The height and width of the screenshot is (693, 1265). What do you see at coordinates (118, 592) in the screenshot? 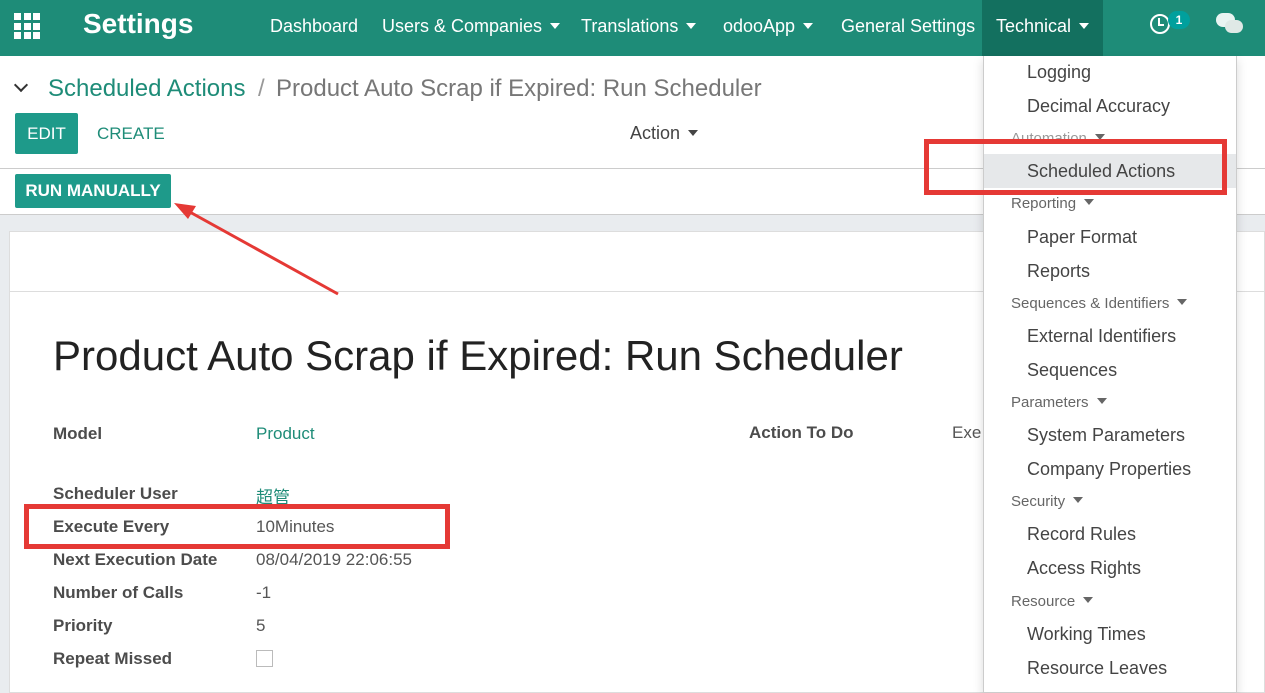
I see `number-of-calls-label: Number of Calls` at bounding box center [118, 592].